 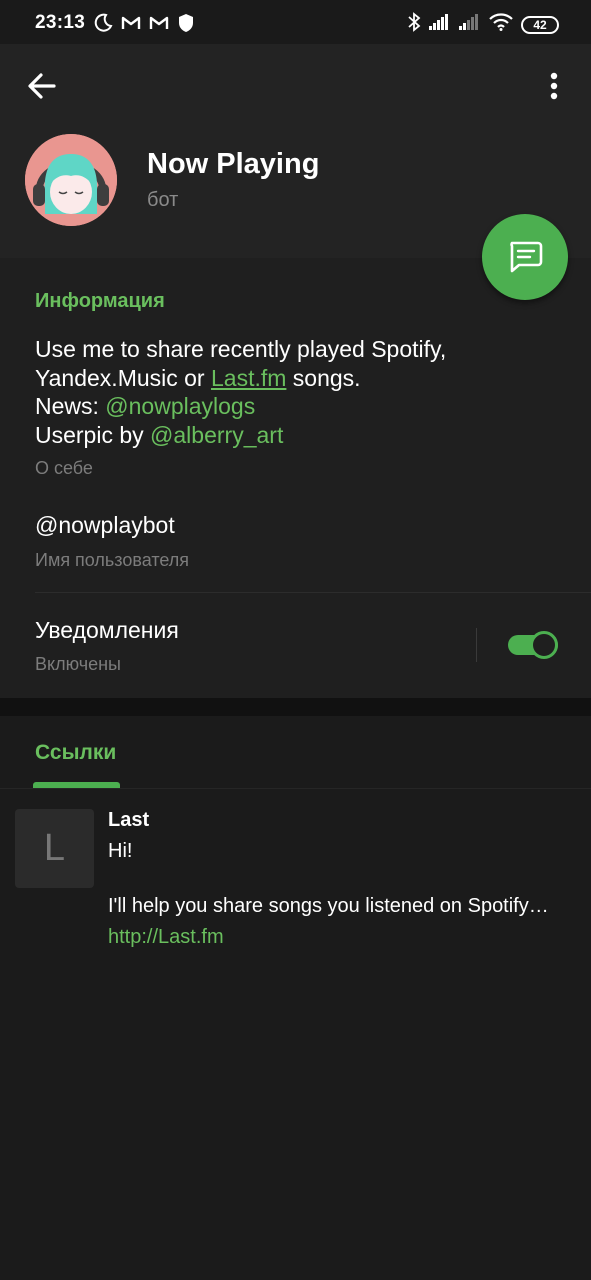 I want to click on more-options-button, so click(x=554, y=86).